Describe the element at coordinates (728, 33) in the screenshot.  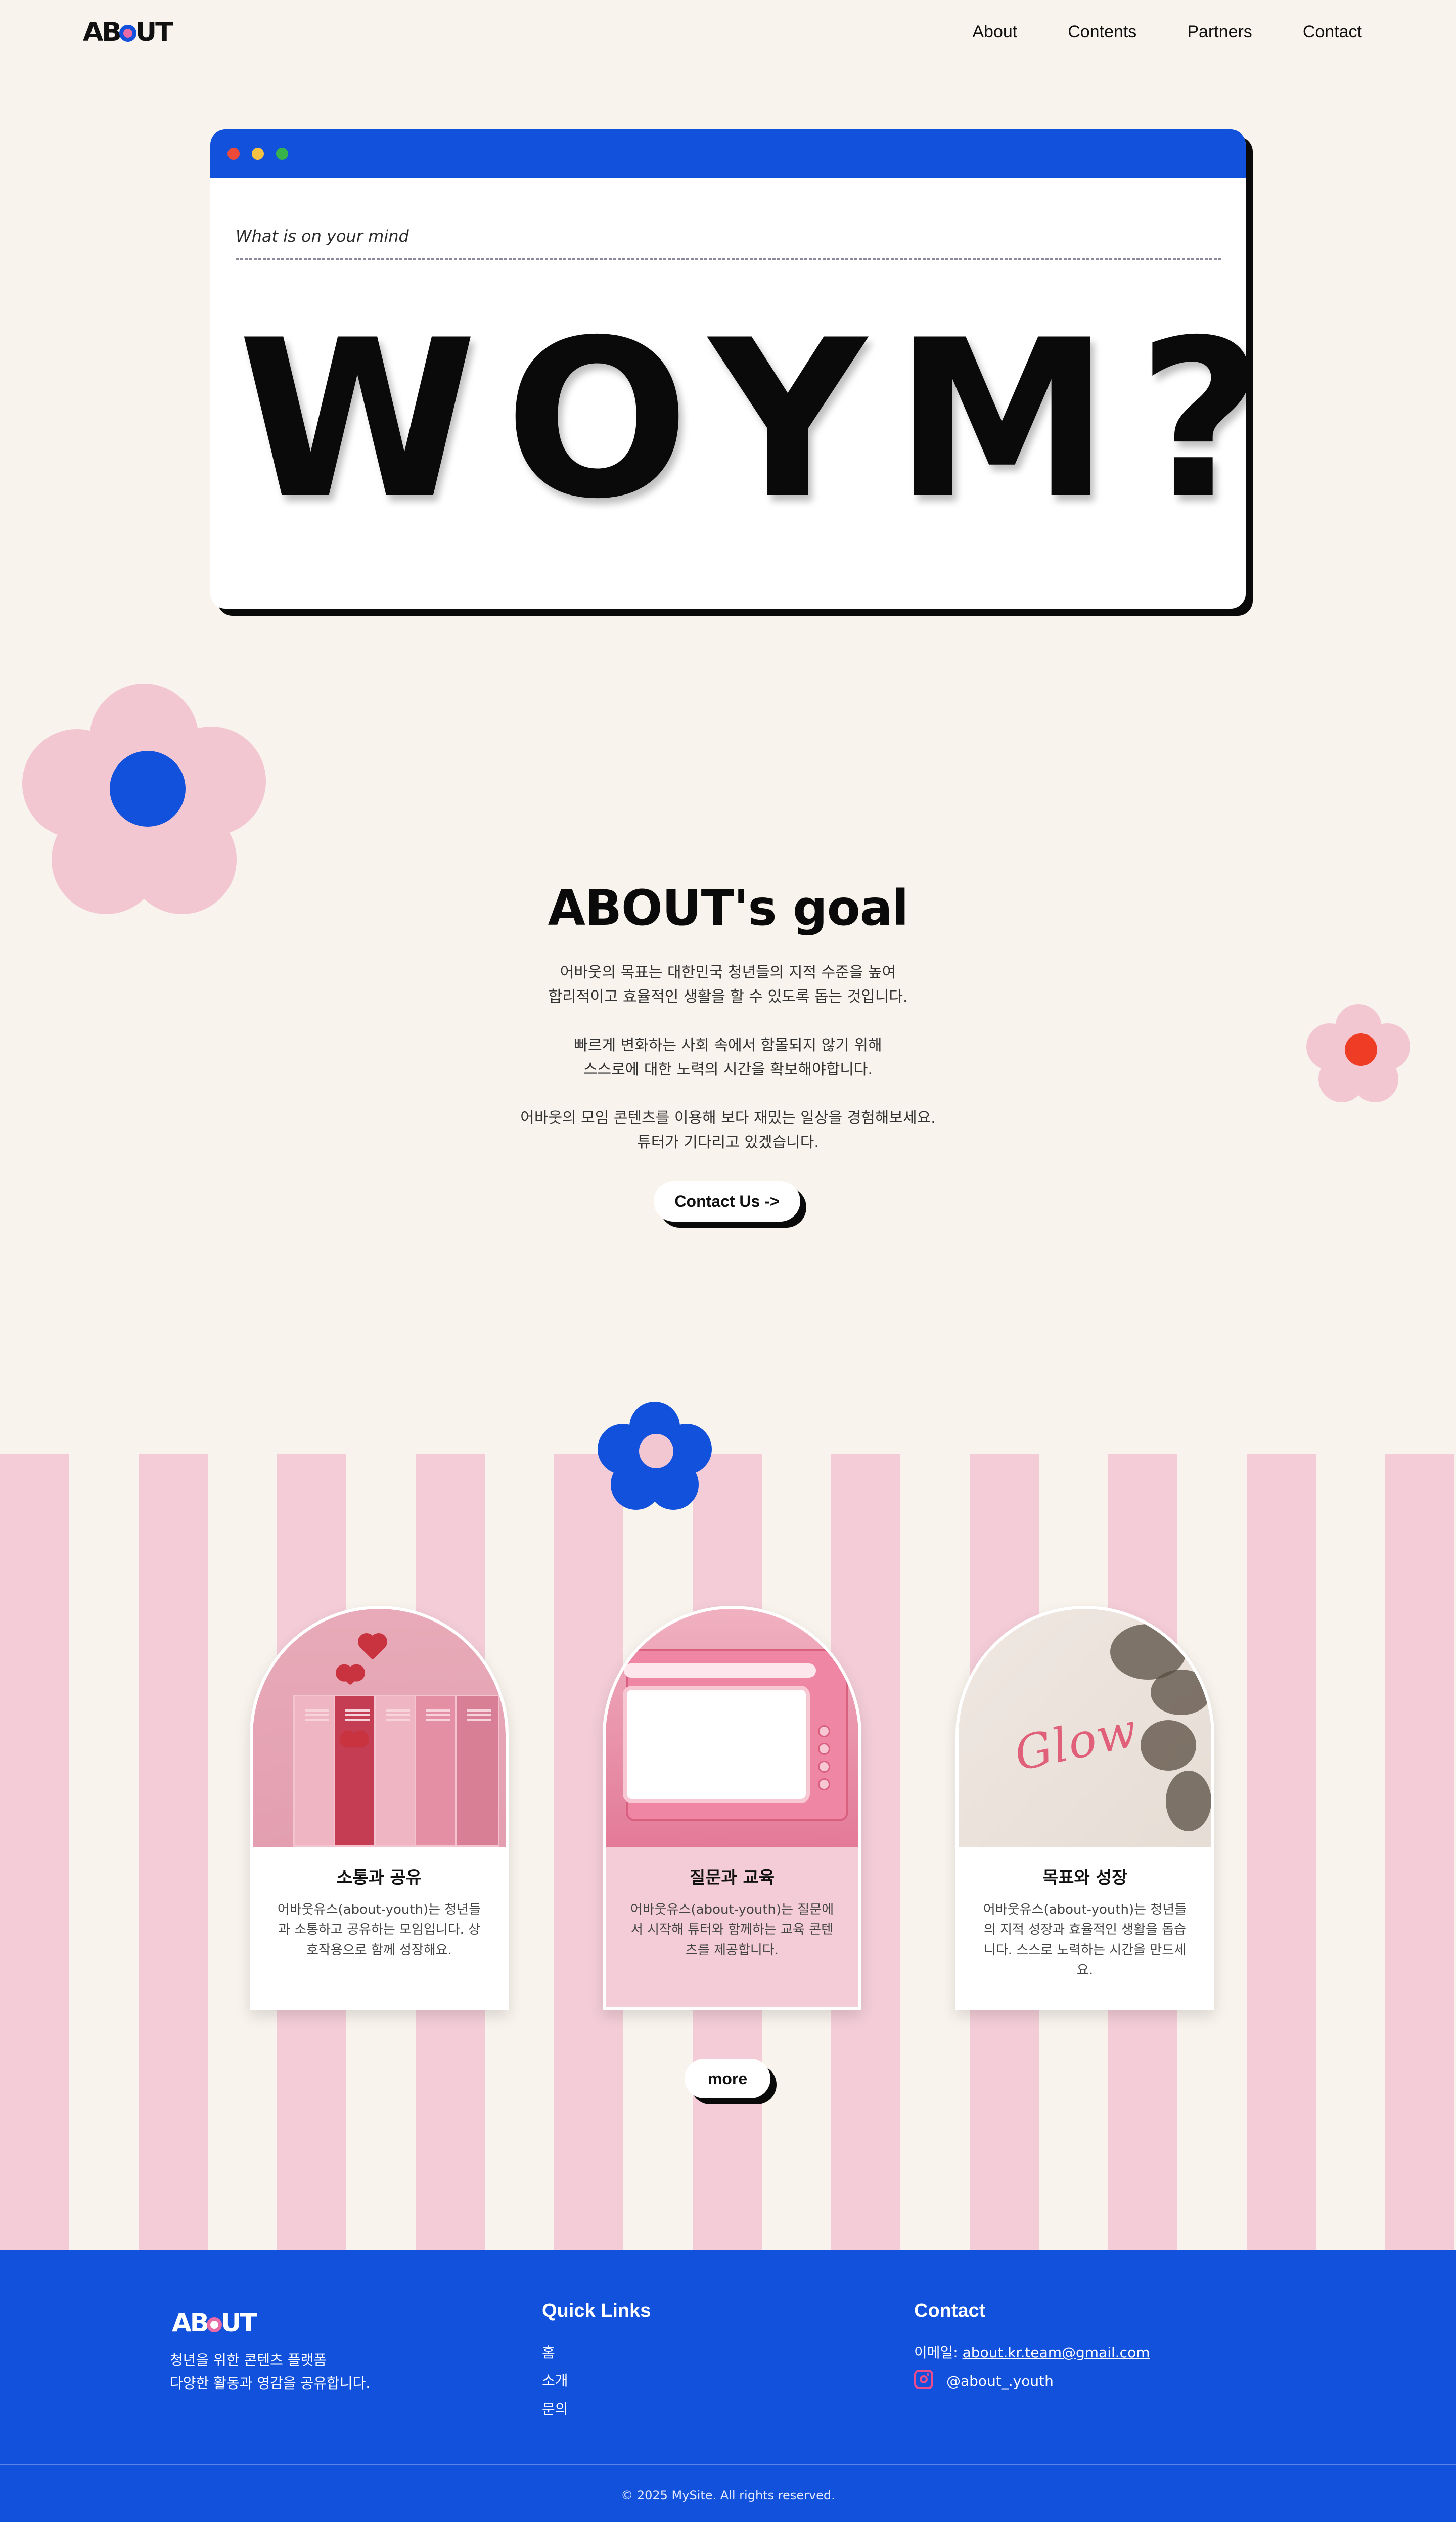
I see `top-nav: AB UT About Contents Partners Contact` at that location.